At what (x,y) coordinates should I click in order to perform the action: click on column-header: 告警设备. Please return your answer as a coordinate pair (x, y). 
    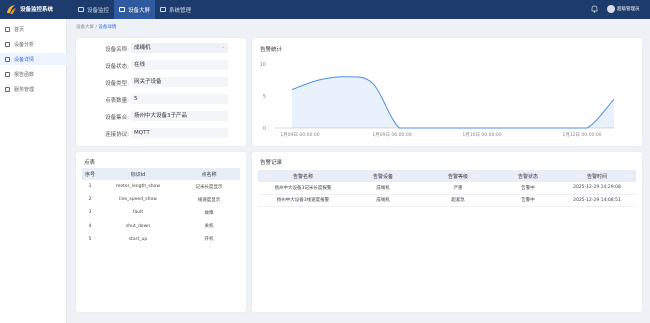
    Looking at the image, I should click on (383, 176).